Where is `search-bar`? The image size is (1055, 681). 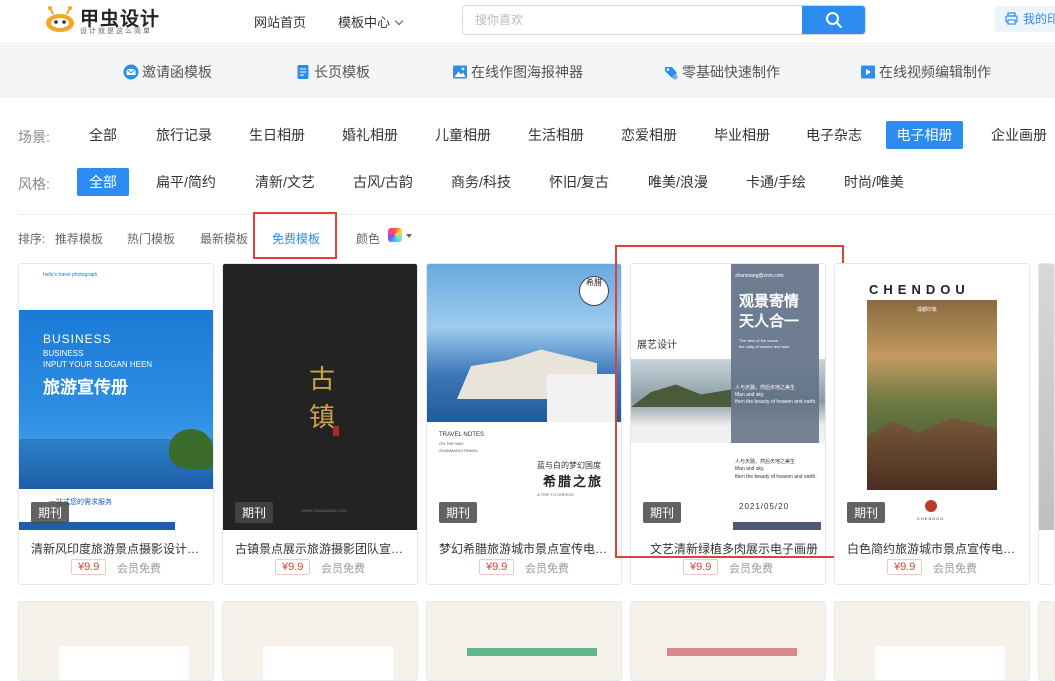
search-bar is located at coordinates (664, 20).